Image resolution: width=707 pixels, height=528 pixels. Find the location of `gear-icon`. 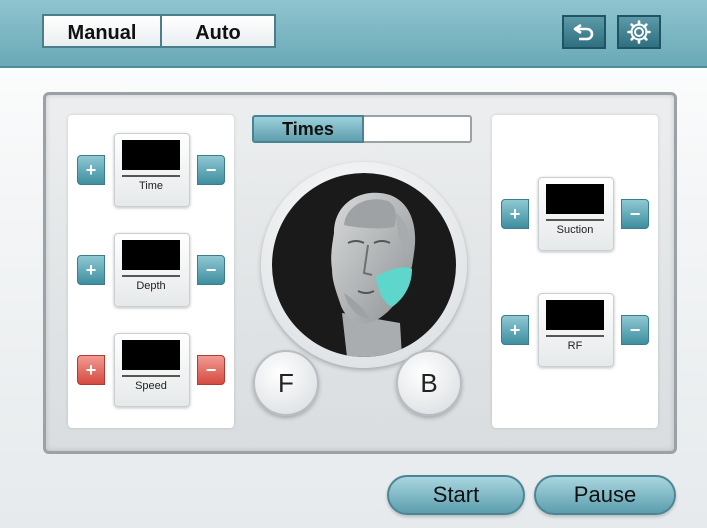

gear-icon is located at coordinates (639, 32).